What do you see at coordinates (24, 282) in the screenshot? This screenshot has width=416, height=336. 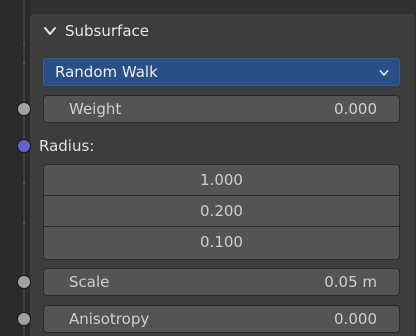 I see `scale-socket` at bounding box center [24, 282].